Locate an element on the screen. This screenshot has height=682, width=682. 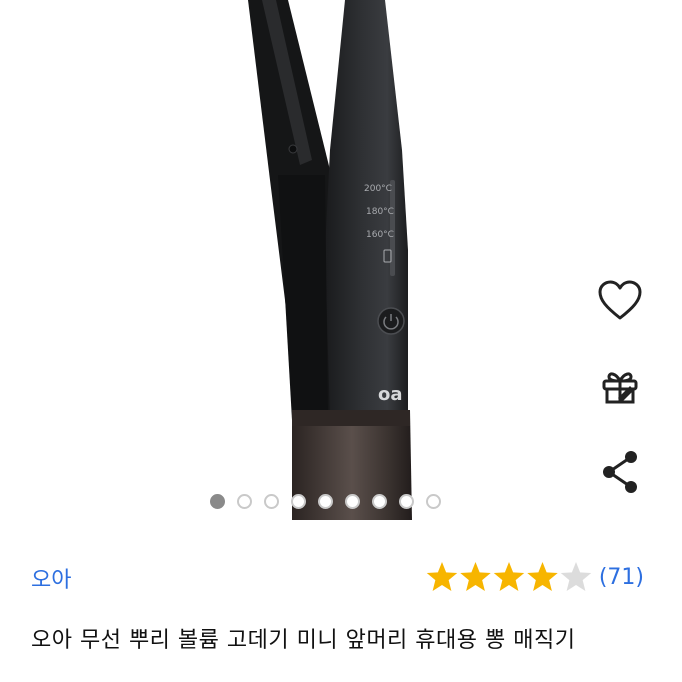
carousel-indicator is located at coordinates (325, 504).